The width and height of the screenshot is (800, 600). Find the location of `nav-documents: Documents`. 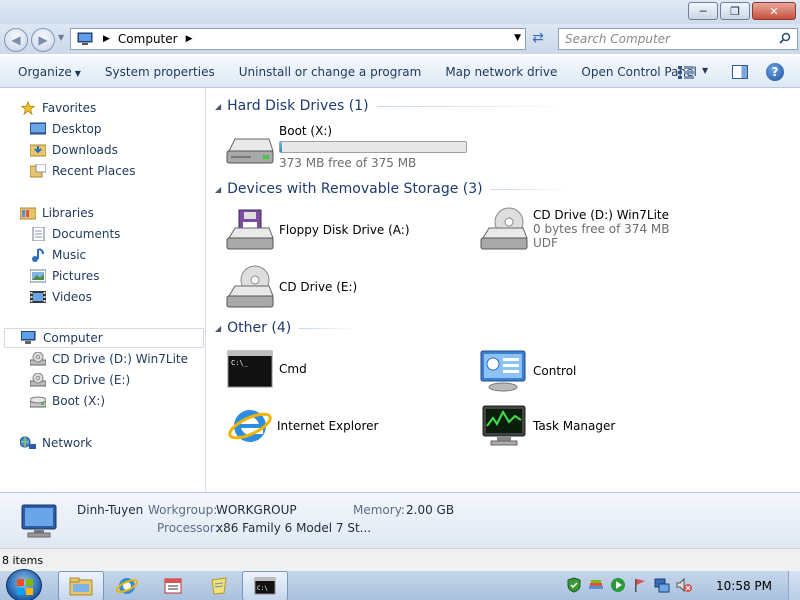

nav-documents: Documents is located at coordinates (75, 234).